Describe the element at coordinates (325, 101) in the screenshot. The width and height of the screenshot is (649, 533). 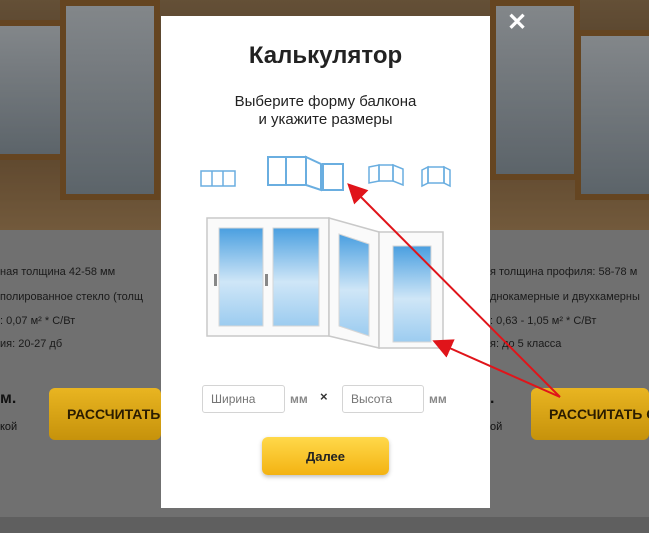
I see `modal-subtitle-line1: Выберите форму балкона` at that location.